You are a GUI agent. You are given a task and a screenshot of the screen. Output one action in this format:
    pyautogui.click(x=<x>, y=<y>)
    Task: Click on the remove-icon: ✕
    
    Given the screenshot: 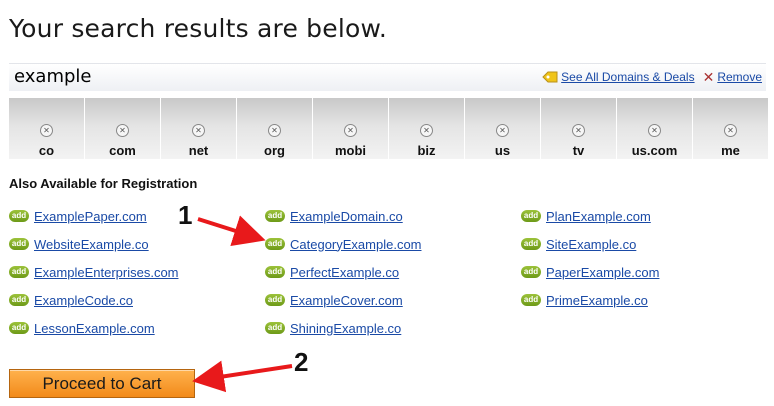 What is the action you would take?
    pyautogui.click(x=709, y=77)
    